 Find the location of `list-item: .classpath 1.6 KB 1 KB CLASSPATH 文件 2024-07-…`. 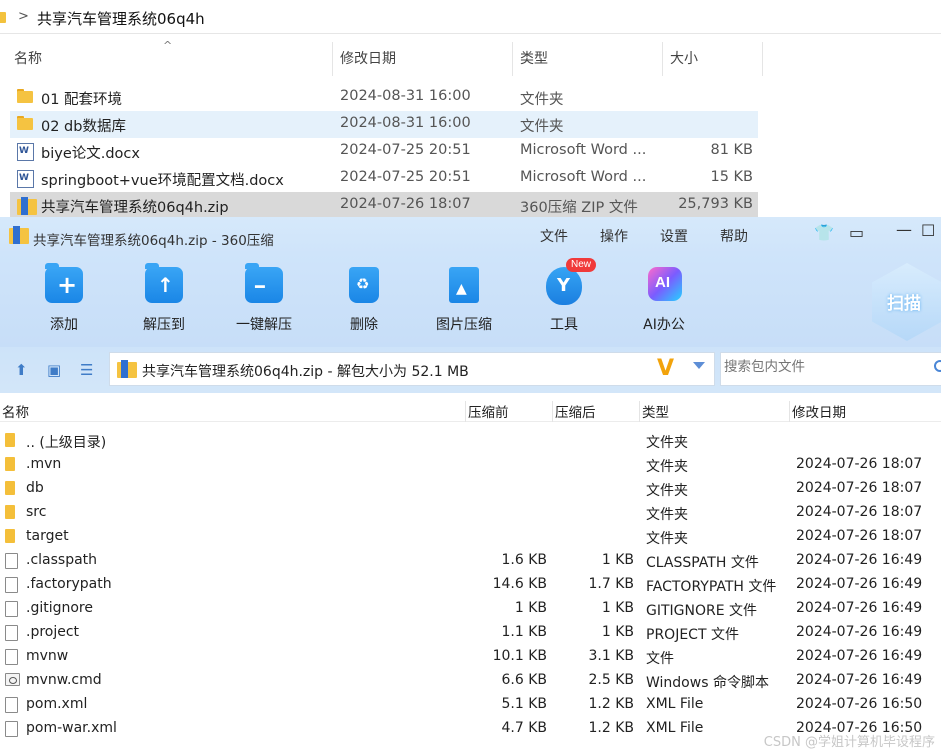

list-item: .classpath 1.6 KB 1 KB CLASSPATH 文件 2024-07-… is located at coordinates (470, 561).